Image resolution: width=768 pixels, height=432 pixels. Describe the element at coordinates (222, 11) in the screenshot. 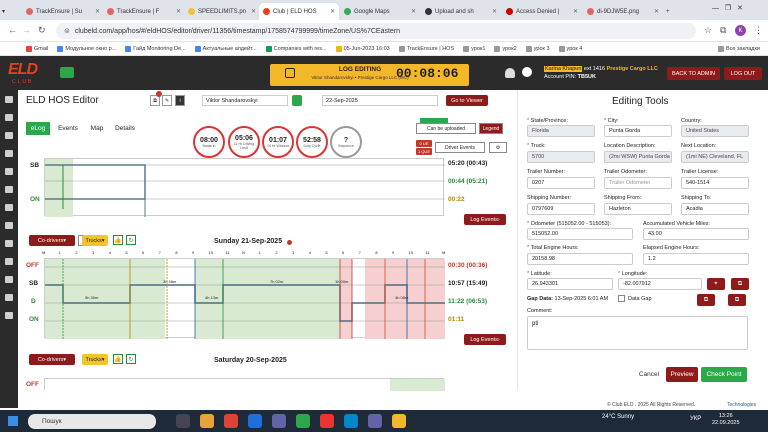

I see `browser-tab: SPEEDLIMITS.pn ✕` at that location.